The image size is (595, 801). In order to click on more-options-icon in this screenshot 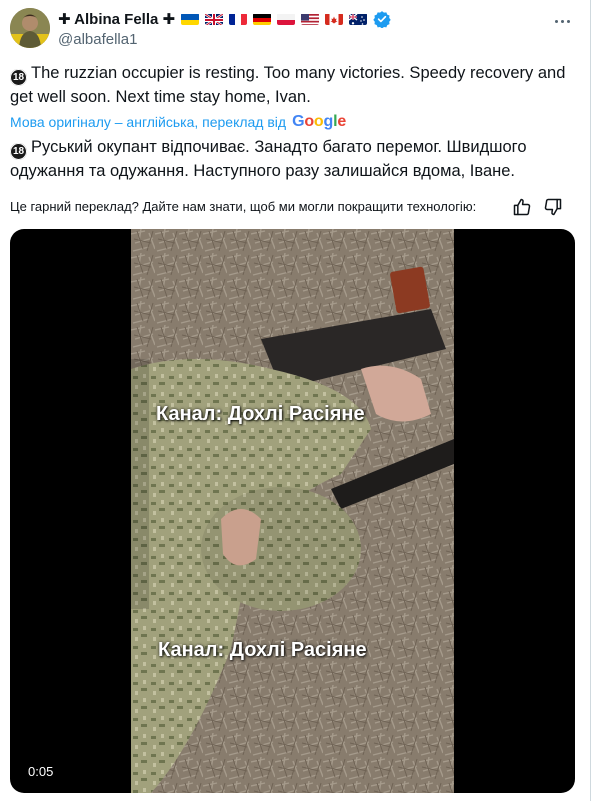, I will do `click(562, 21)`.